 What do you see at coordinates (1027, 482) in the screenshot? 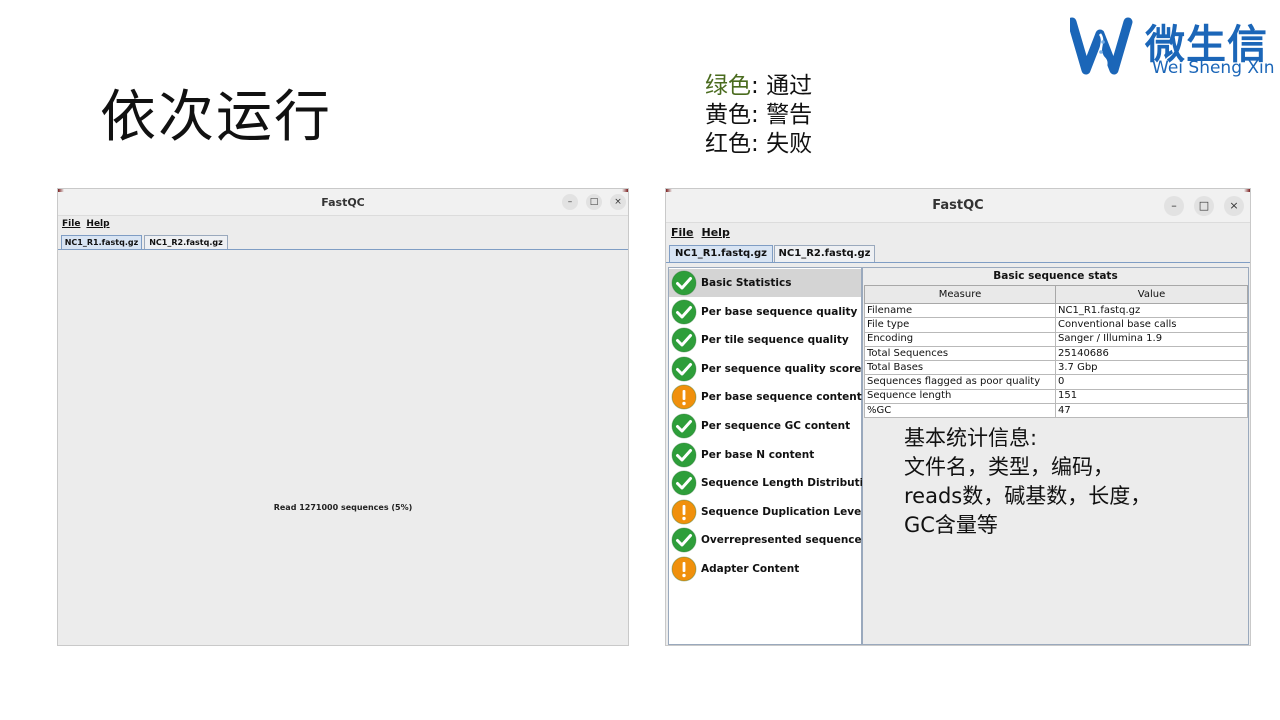
I see `annotation-text: 基本统计信息: 文件名，类型，编码， reads数，碱基数，长度， GC含量等` at bounding box center [1027, 482].